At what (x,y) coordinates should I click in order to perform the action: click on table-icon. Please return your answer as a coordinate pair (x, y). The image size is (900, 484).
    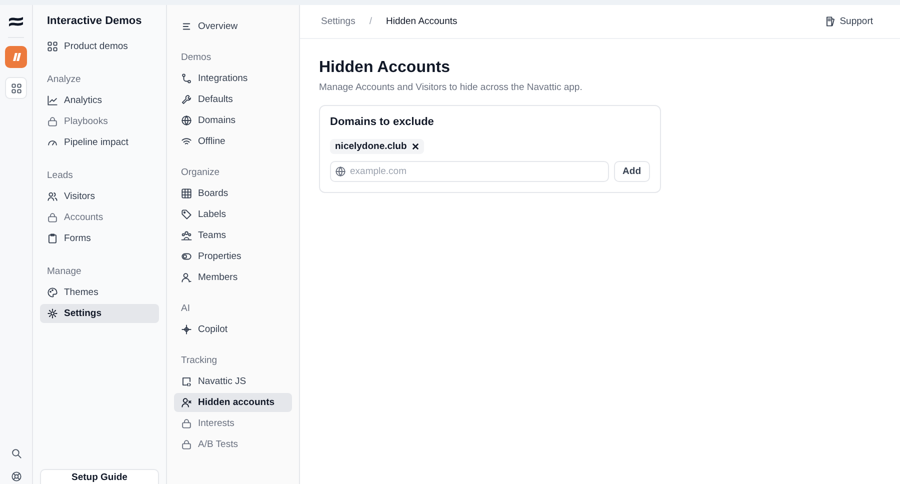
    Looking at the image, I should click on (186, 193).